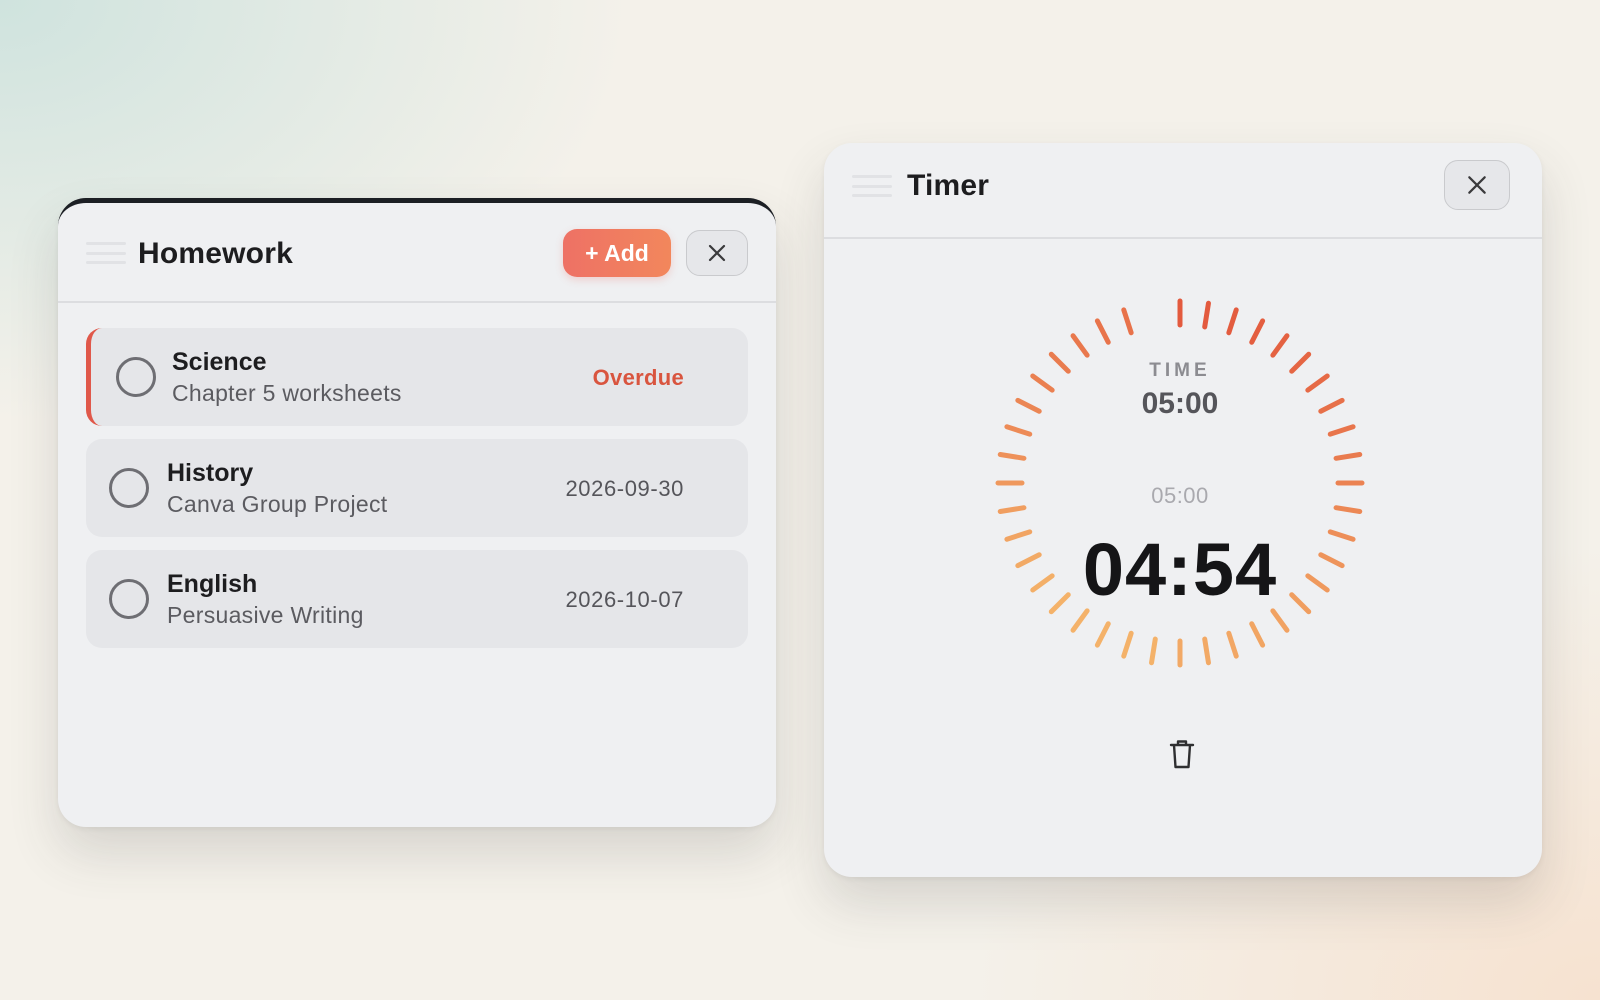  Describe the element at coordinates (624, 488) in the screenshot. I see `task-due-date: 2026-09-30` at that location.